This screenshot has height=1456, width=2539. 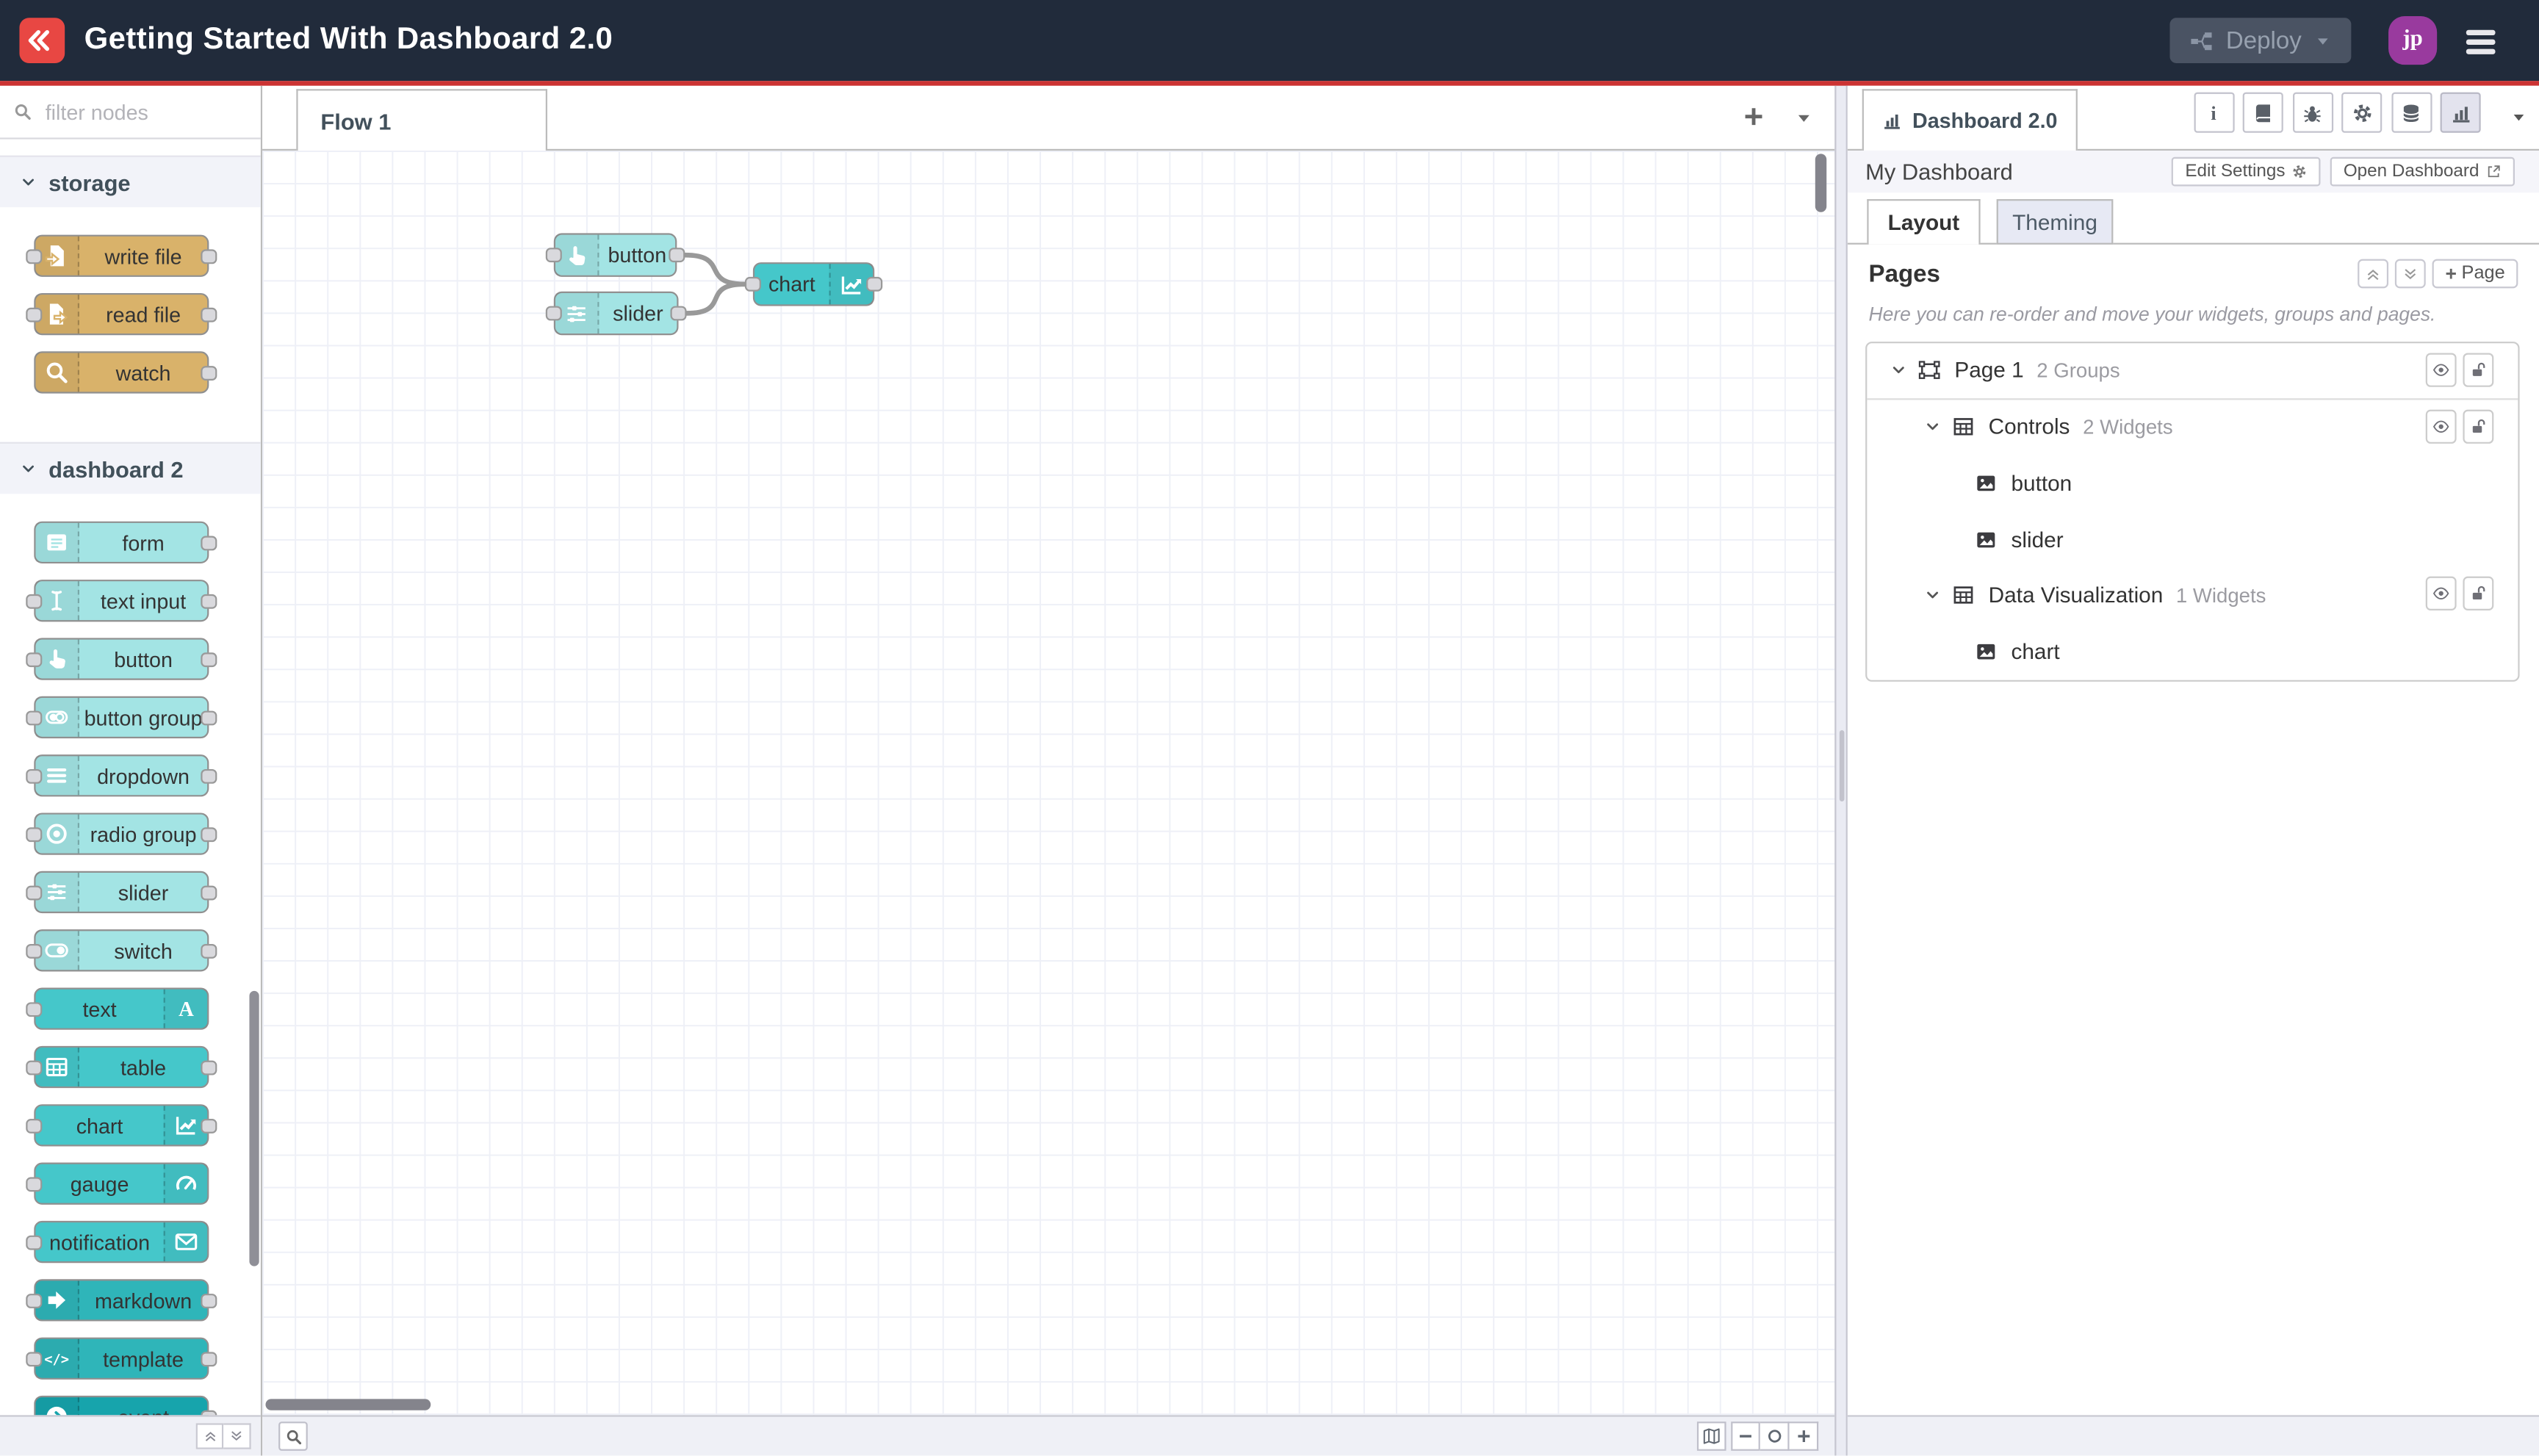 What do you see at coordinates (2411, 112) in the screenshot?
I see `sidebar-tab-context-data` at bounding box center [2411, 112].